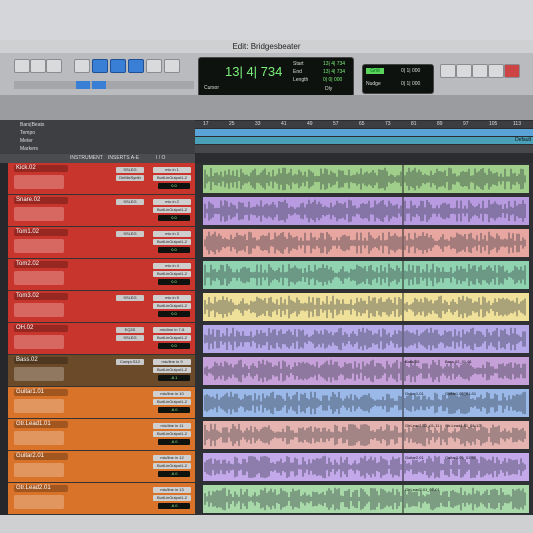 This screenshot has width=533, height=533. Describe the element at coordinates (398, 79) in the screenshot. I see `grid-nudge-display: Grid Nudge 0| 1| 000 0| 1| 000` at that location.